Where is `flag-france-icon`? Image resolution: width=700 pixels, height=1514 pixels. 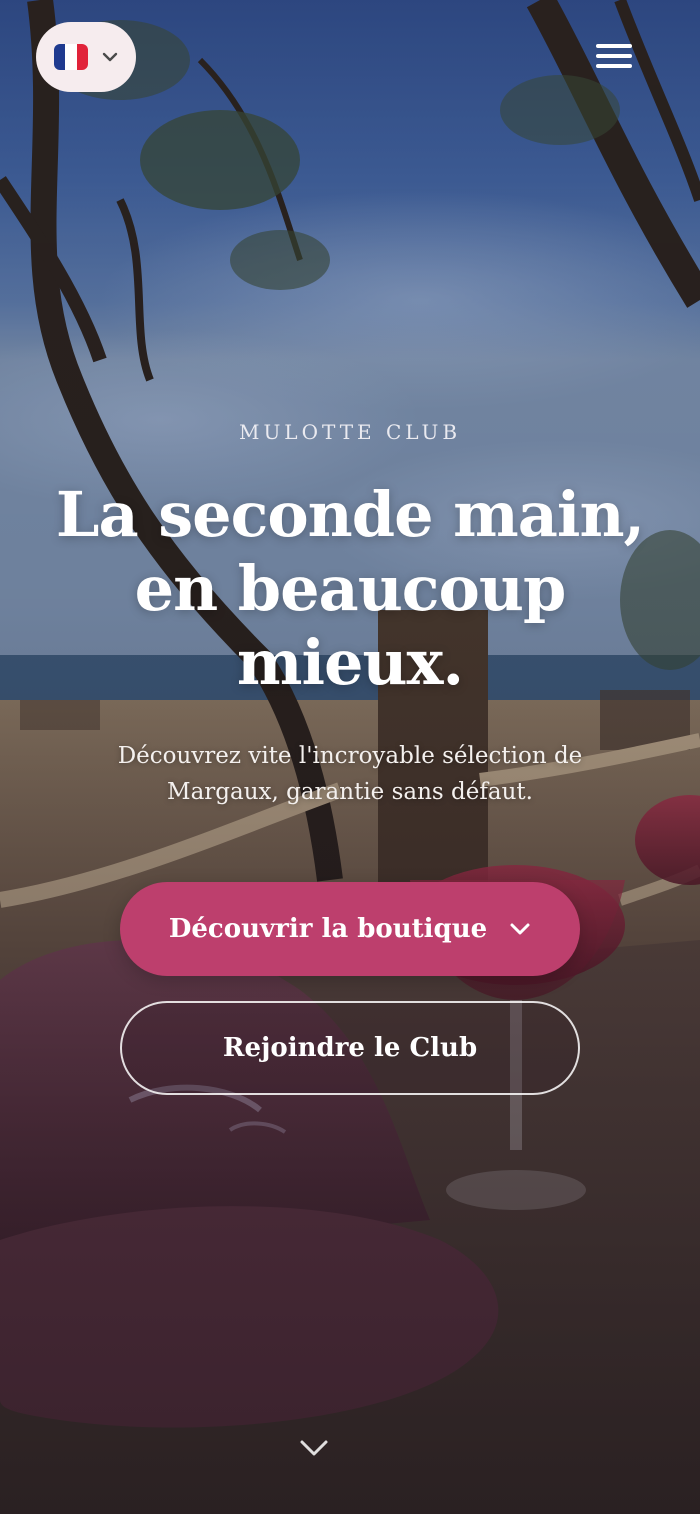 flag-france-icon is located at coordinates (71, 57).